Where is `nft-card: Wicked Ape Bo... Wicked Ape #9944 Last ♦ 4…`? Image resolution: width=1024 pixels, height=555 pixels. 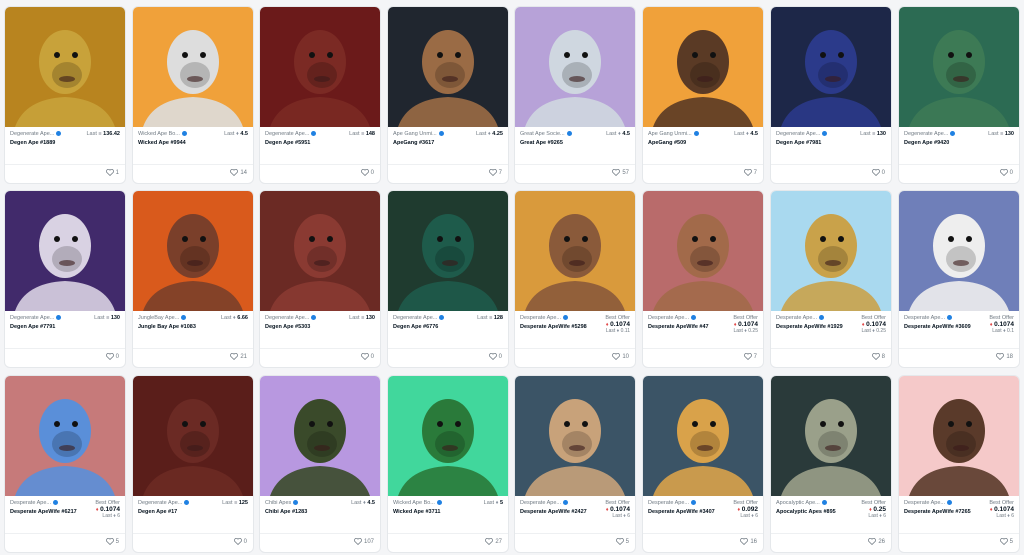
nft-card: Wicked Ape Bo... Wicked Ape #9944 Last ♦ 4… is located at coordinates (193, 95).